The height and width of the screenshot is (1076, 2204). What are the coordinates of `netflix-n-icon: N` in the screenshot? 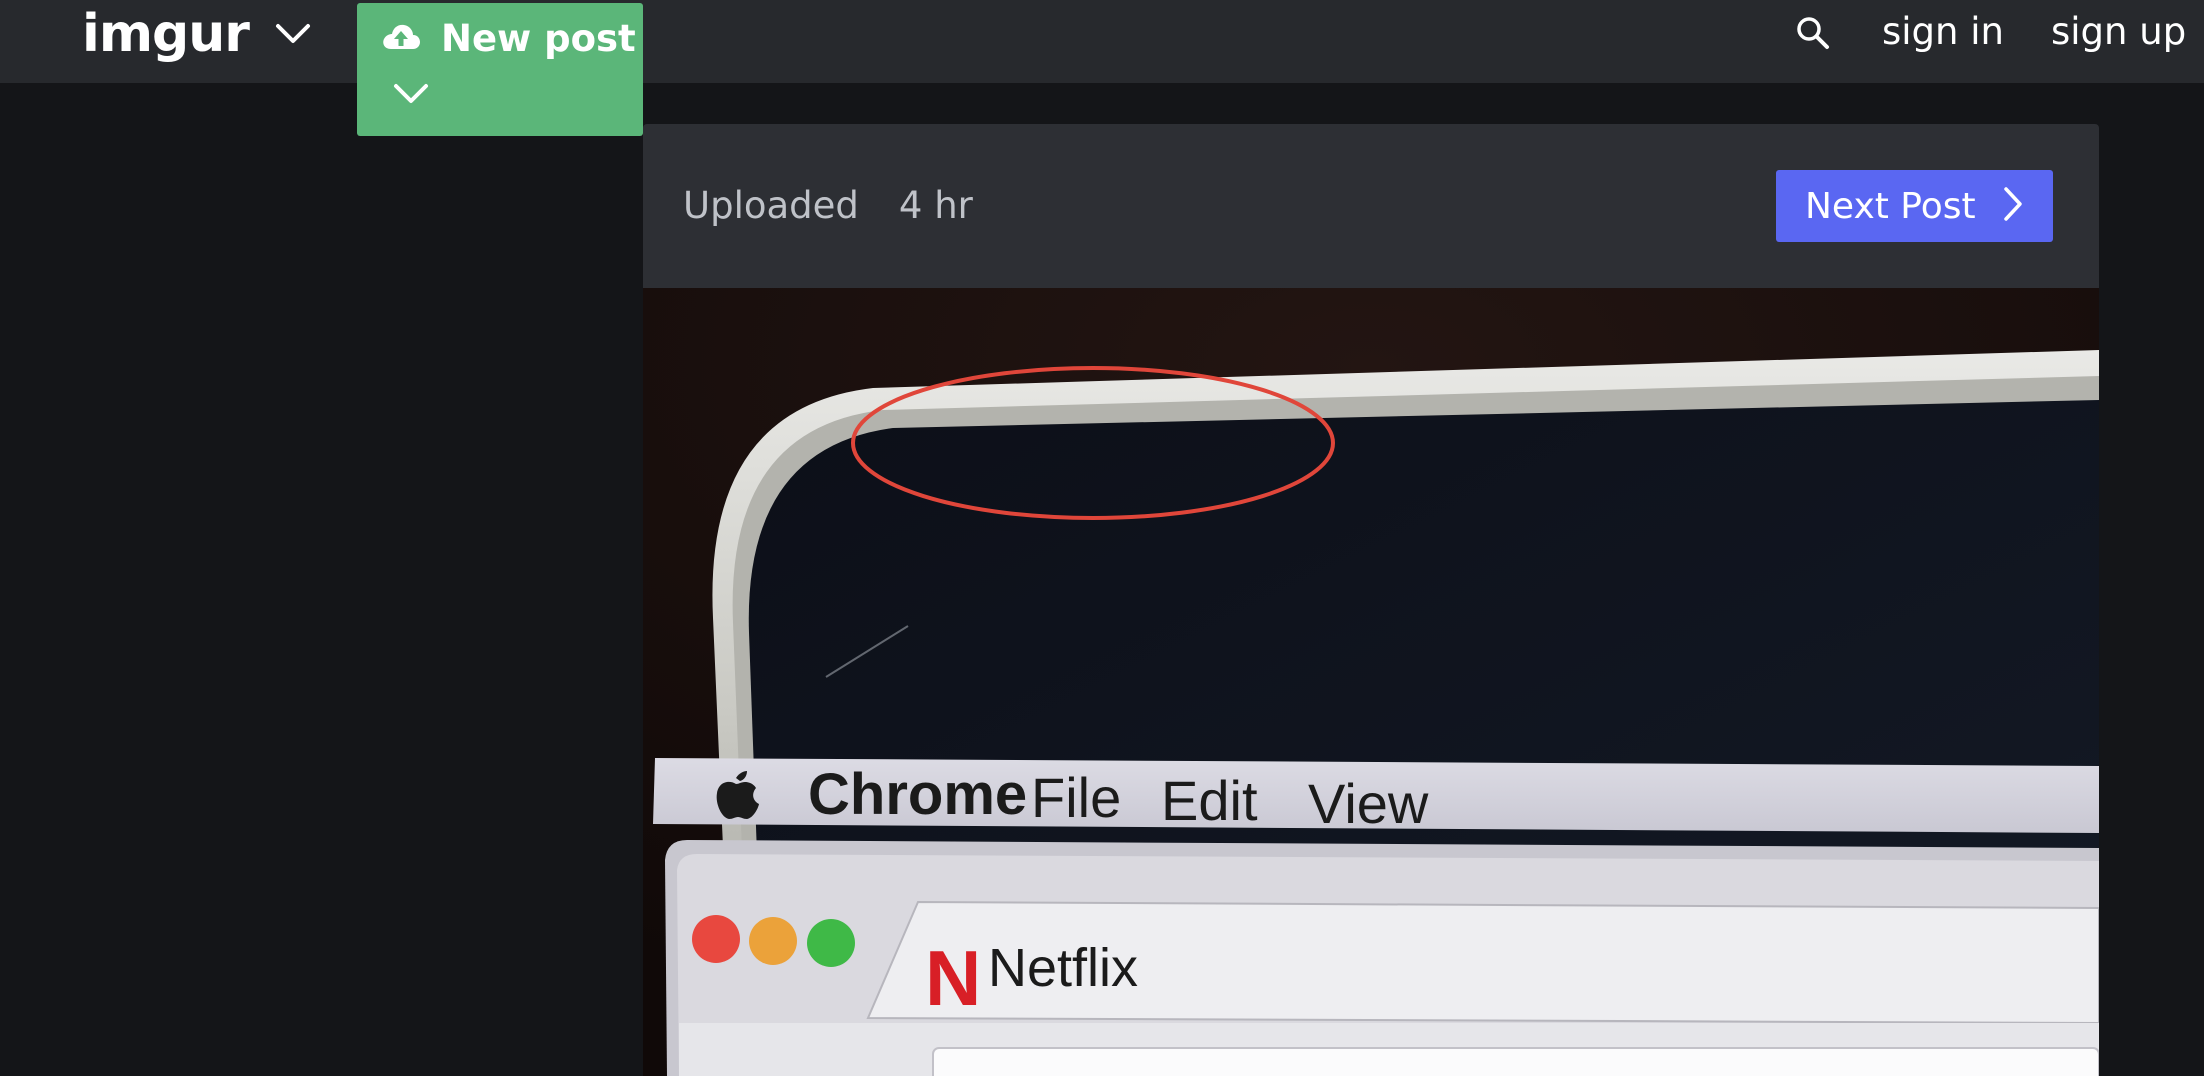 It's located at (953, 978).